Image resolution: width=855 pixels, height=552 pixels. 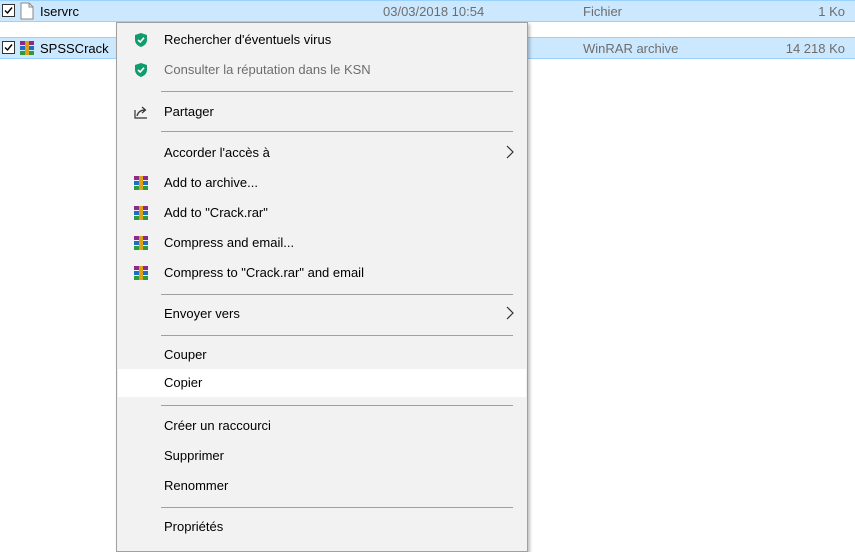 I want to click on menu-item-label: Consulter la réputation dans le KSN, so click(x=267, y=69).